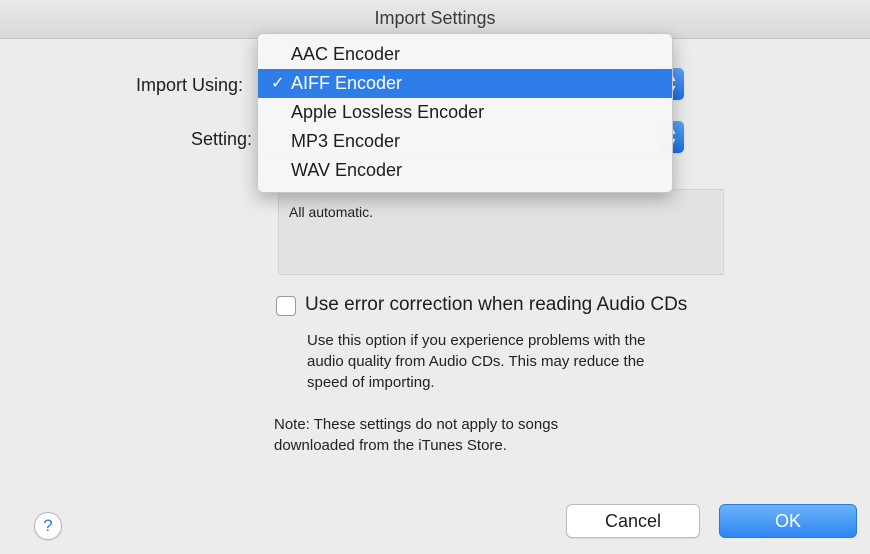  Describe the element at coordinates (190, 85) in the screenshot. I see `import-using-label: Import Using:` at that location.